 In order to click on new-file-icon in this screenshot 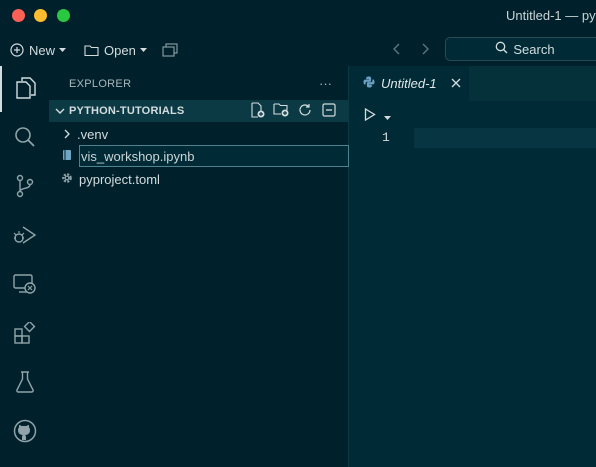, I will do `click(257, 111)`.